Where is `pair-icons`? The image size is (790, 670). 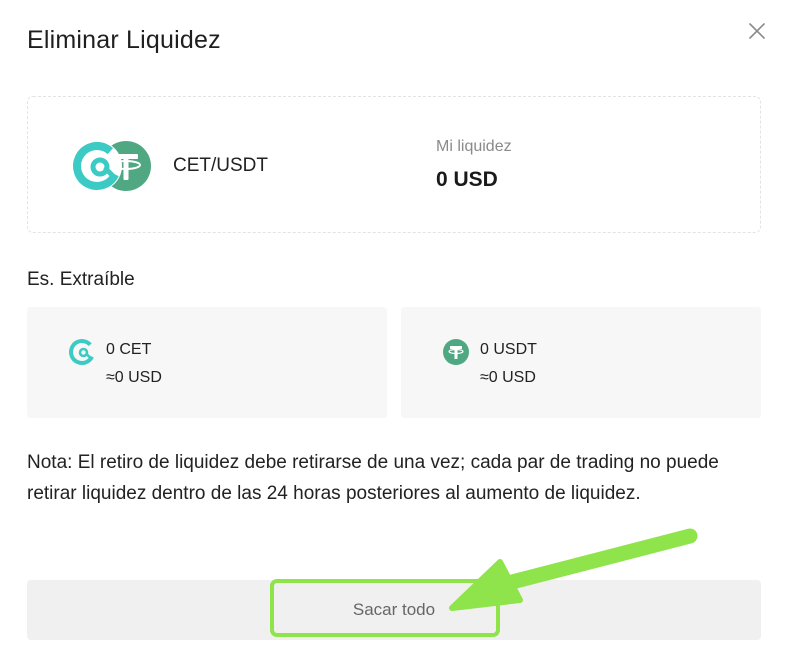
pair-icons is located at coordinates (112, 166).